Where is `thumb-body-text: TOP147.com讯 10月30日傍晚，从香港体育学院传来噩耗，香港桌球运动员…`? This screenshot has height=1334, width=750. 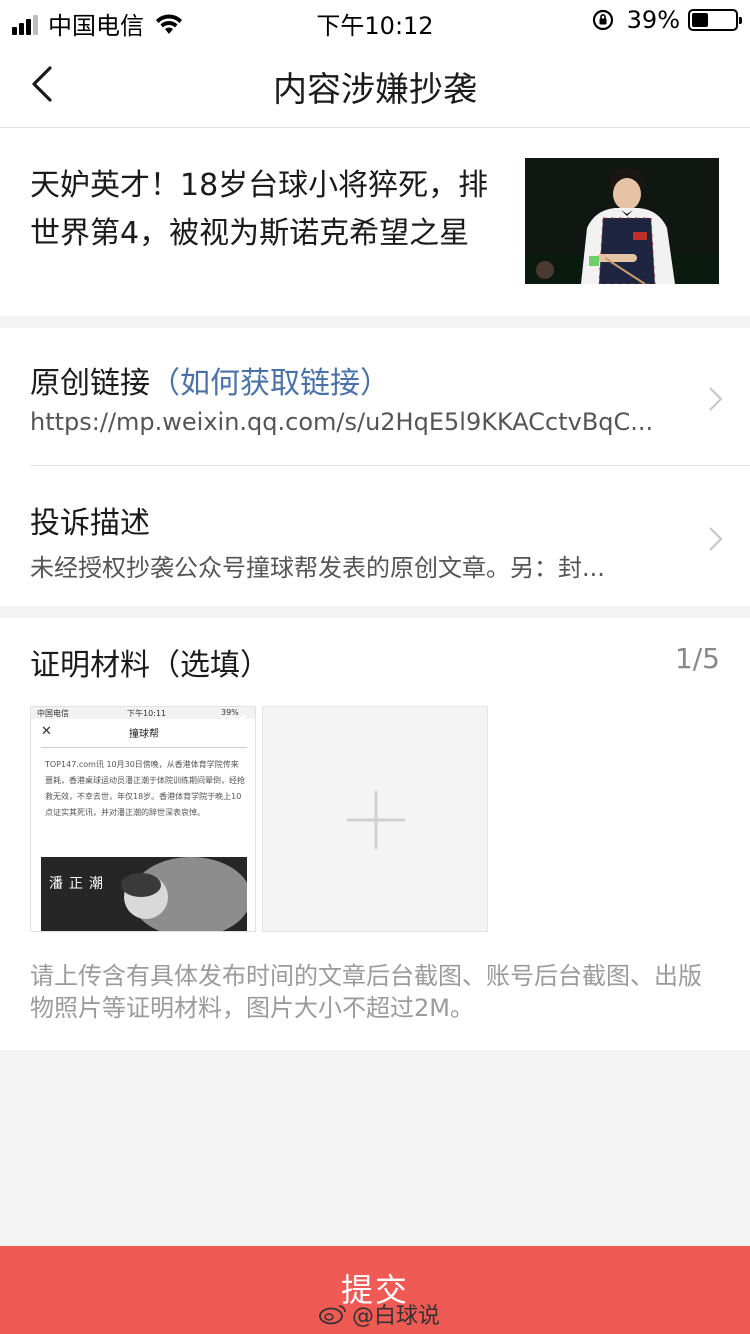 thumb-body-text: TOP147.com讯 10月30日傍晚，从香港体育学院传来噩耗，香港桌球运动员… is located at coordinates (145, 788).